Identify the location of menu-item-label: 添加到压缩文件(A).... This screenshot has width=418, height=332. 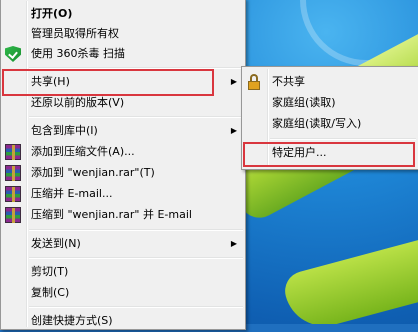
(83, 151).